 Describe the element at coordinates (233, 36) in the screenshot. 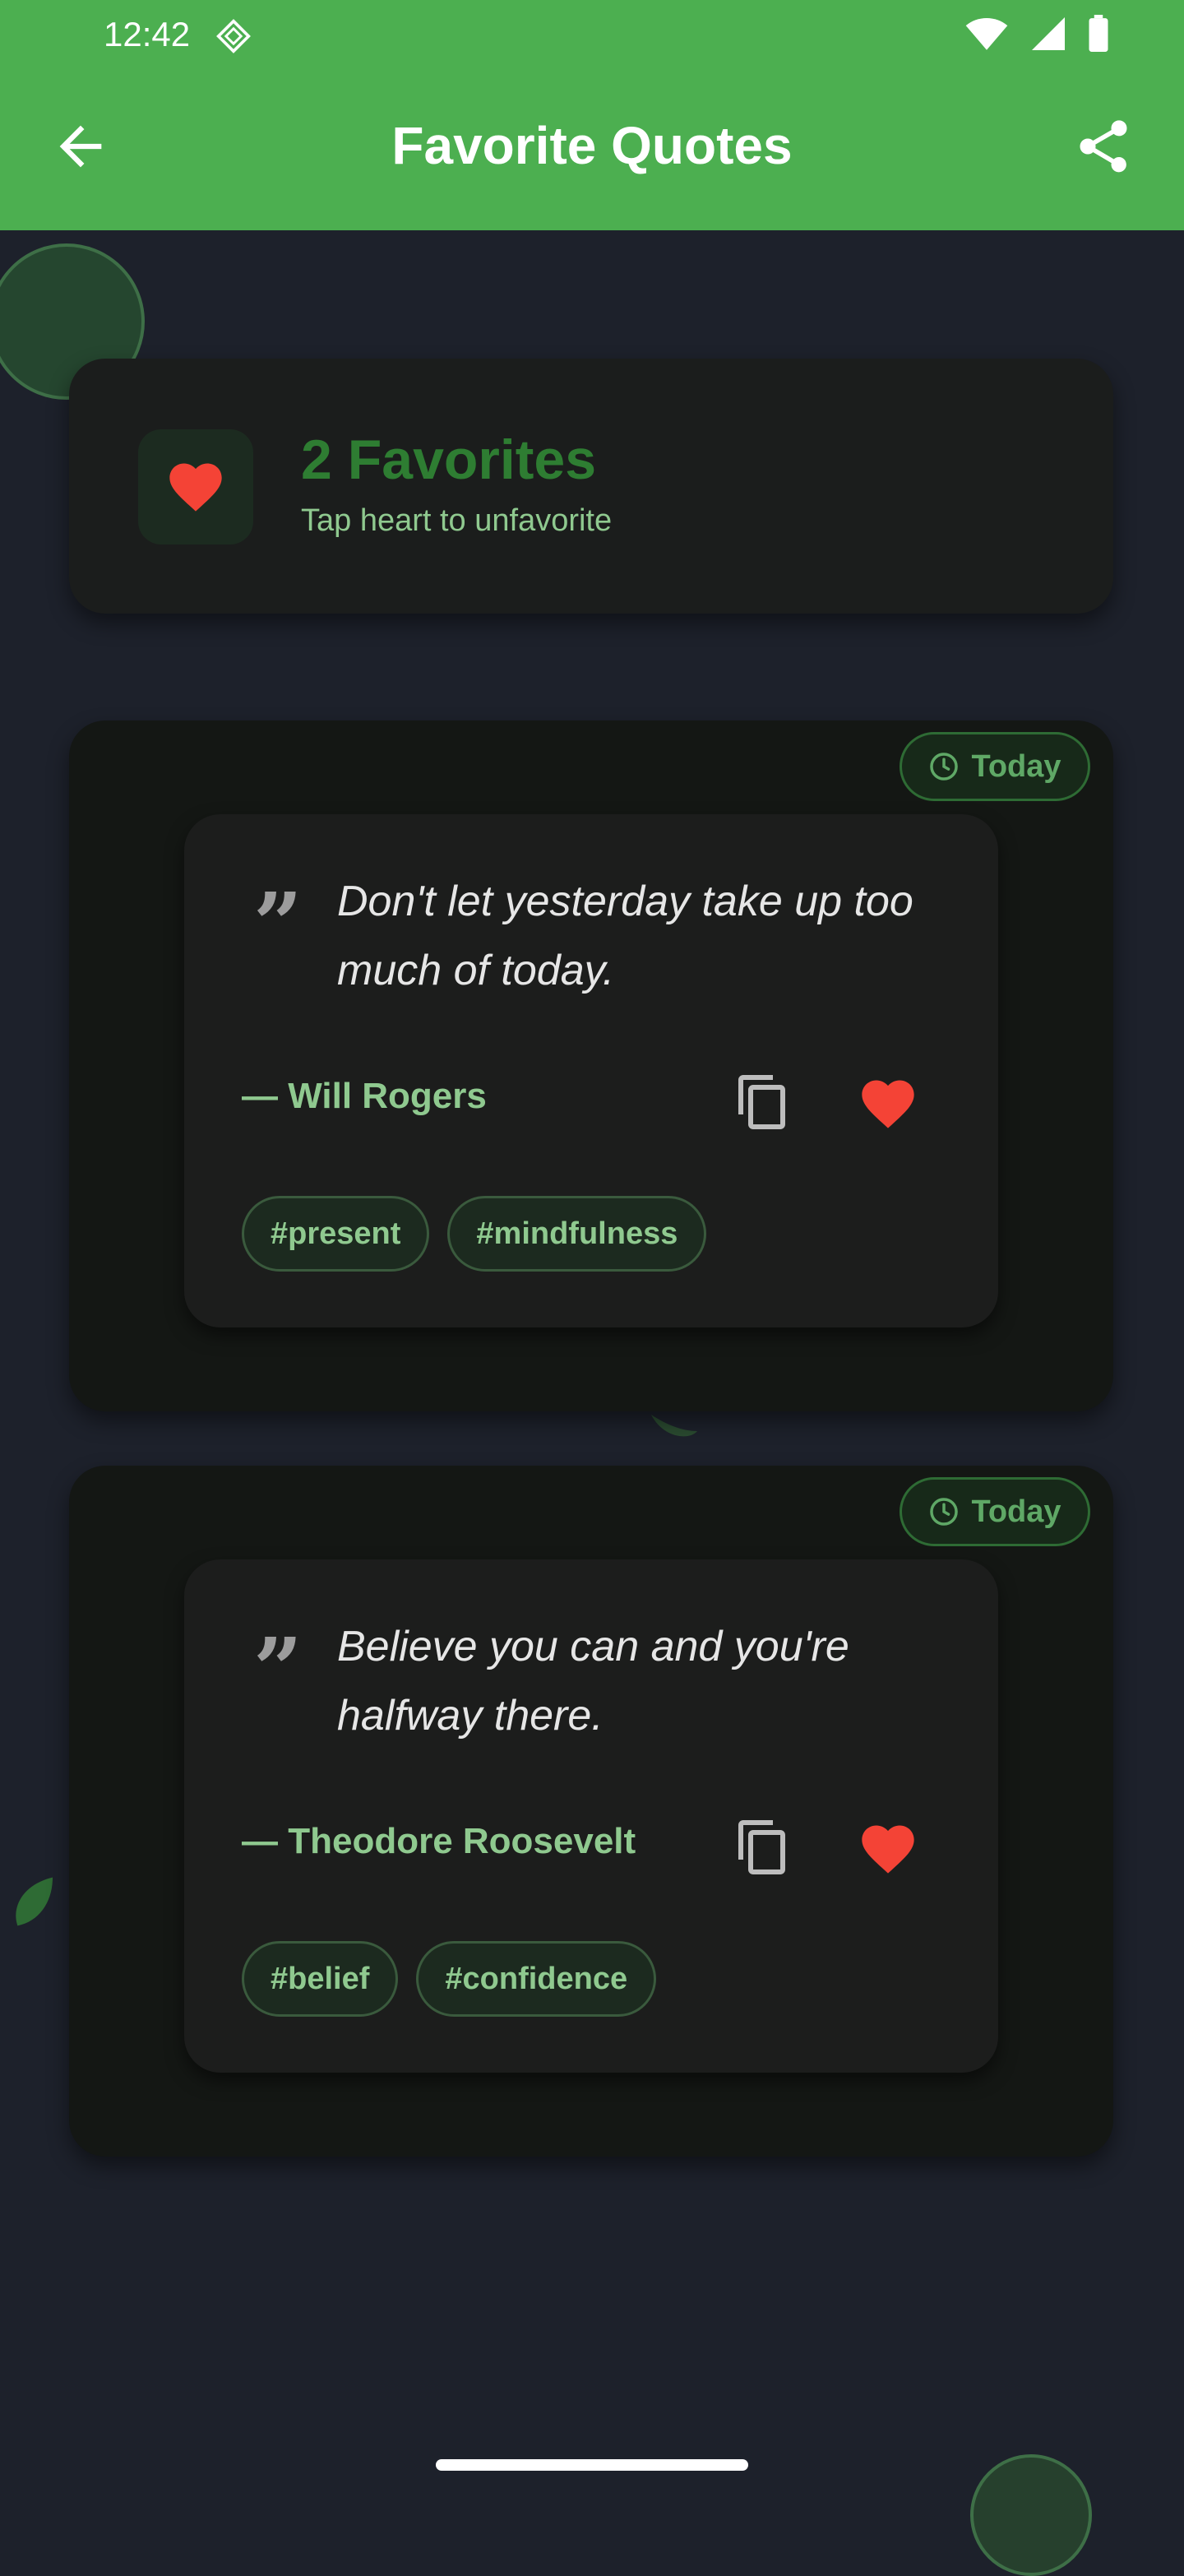

I see `diamond-status-icon` at that location.